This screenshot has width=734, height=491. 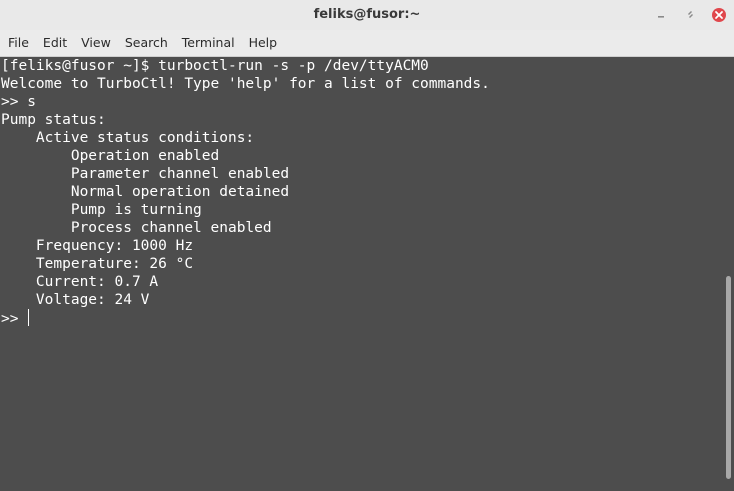 I want to click on minimize-button, so click(x=661, y=15).